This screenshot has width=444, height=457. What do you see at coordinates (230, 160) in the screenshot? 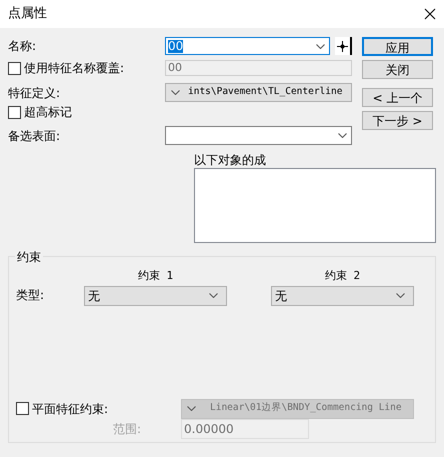
I see `list-label: 以下对象的成` at bounding box center [230, 160].